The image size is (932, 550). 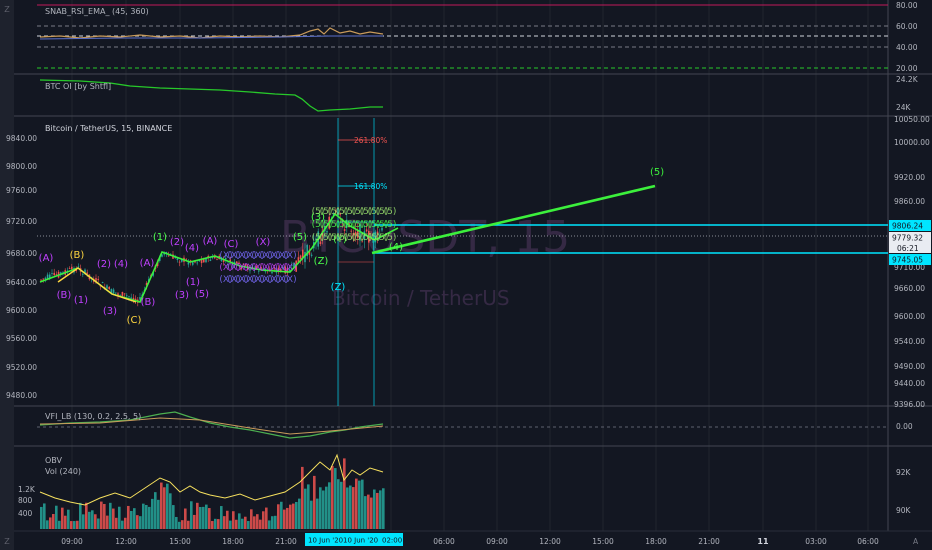 What do you see at coordinates (904, 472) in the screenshot?
I see `obv-tick: 92K` at bounding box center [904, 472].